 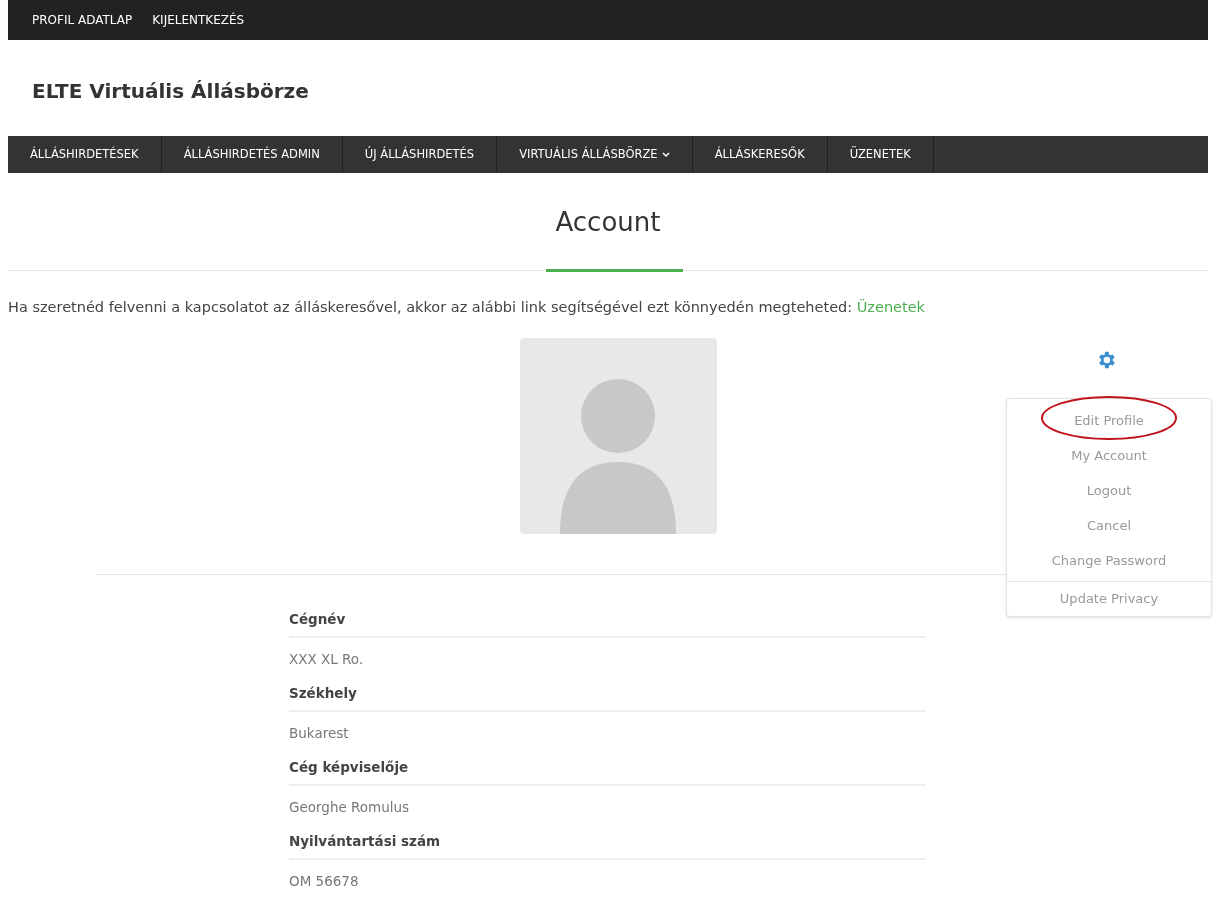 What do you see at coordinates (349, 766) in the screenshot?
I see `field-label: Cég képviselője` at bounding box center [349, 766].